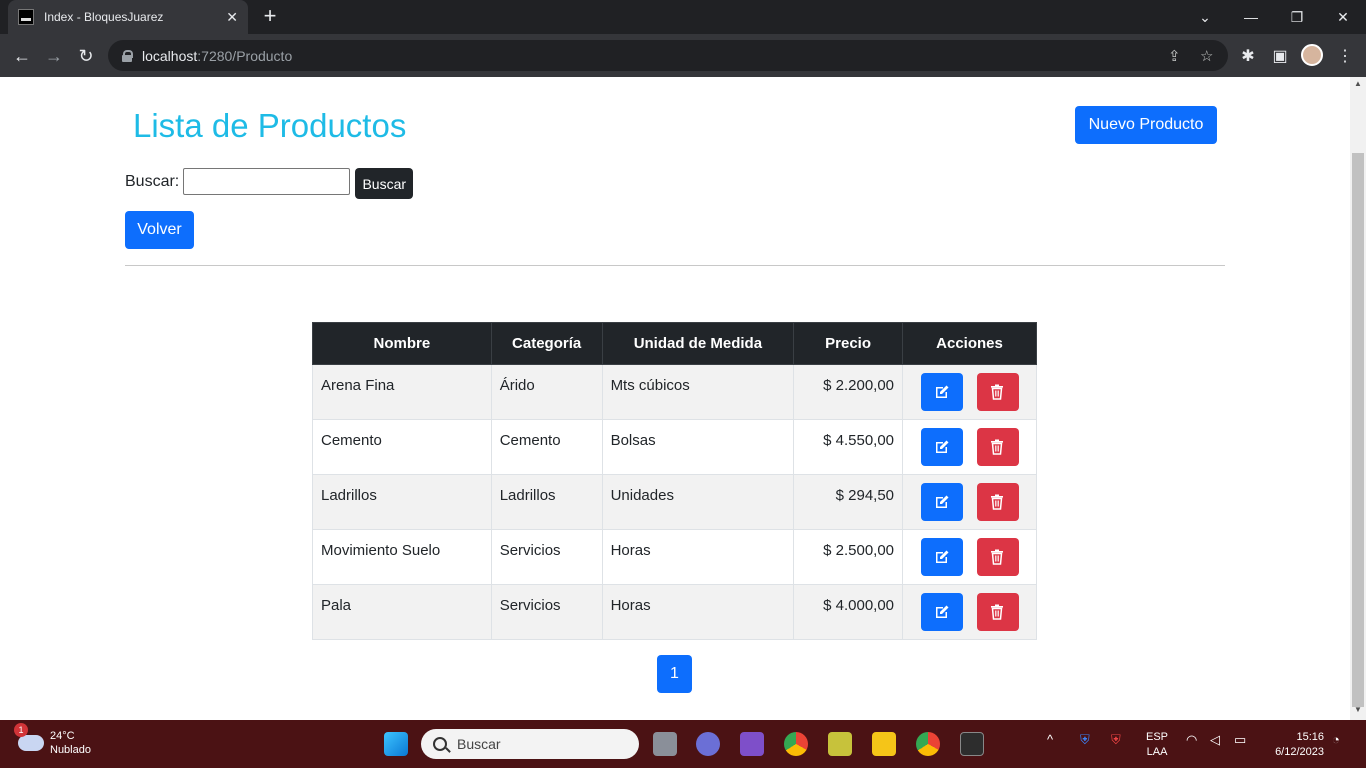 The width and height of the screenshot is (1366, 768). I want to click on search-icon, so click(440, 744).